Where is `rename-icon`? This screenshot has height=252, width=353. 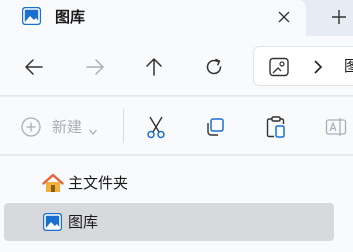 rename-icon is located at coordinates (336, 127).